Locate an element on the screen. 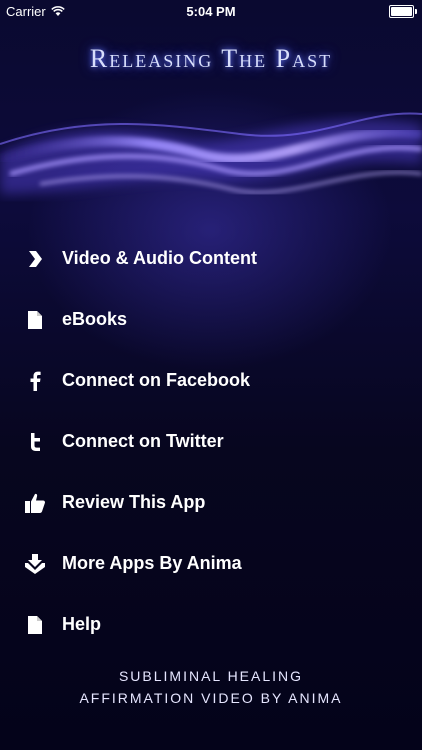 The image size is (422, 750). menu-item-ebooks: eBooks is located at coordinates (211, 319).